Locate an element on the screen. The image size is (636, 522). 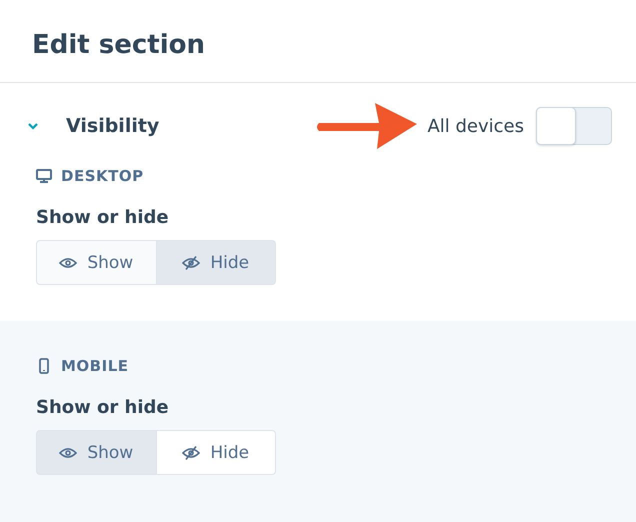
section-label: Visibility is located at coordinates (113, 126).